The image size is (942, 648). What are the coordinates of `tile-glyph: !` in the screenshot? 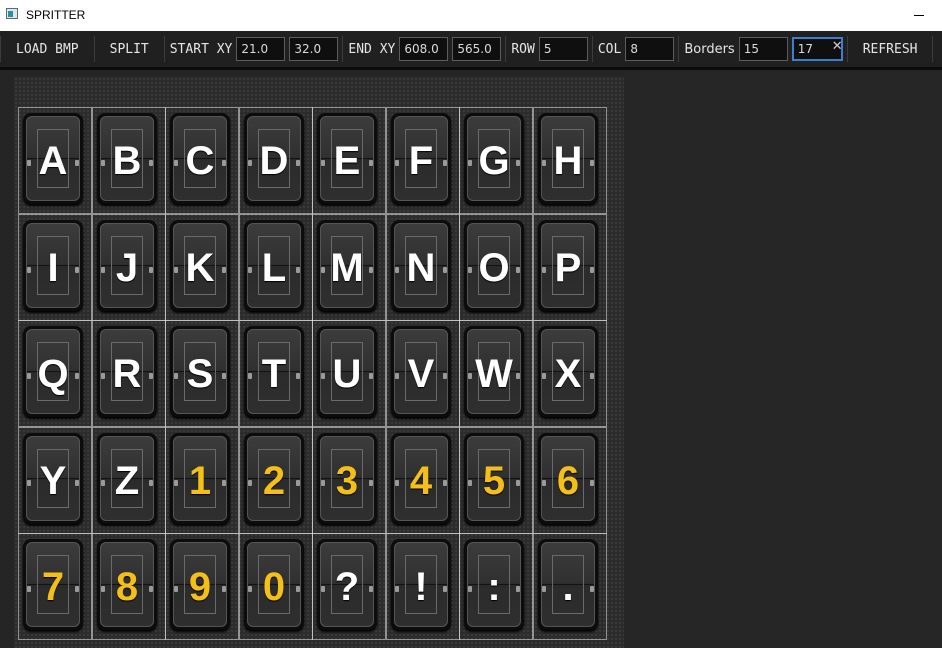 It's located at (421, 587).